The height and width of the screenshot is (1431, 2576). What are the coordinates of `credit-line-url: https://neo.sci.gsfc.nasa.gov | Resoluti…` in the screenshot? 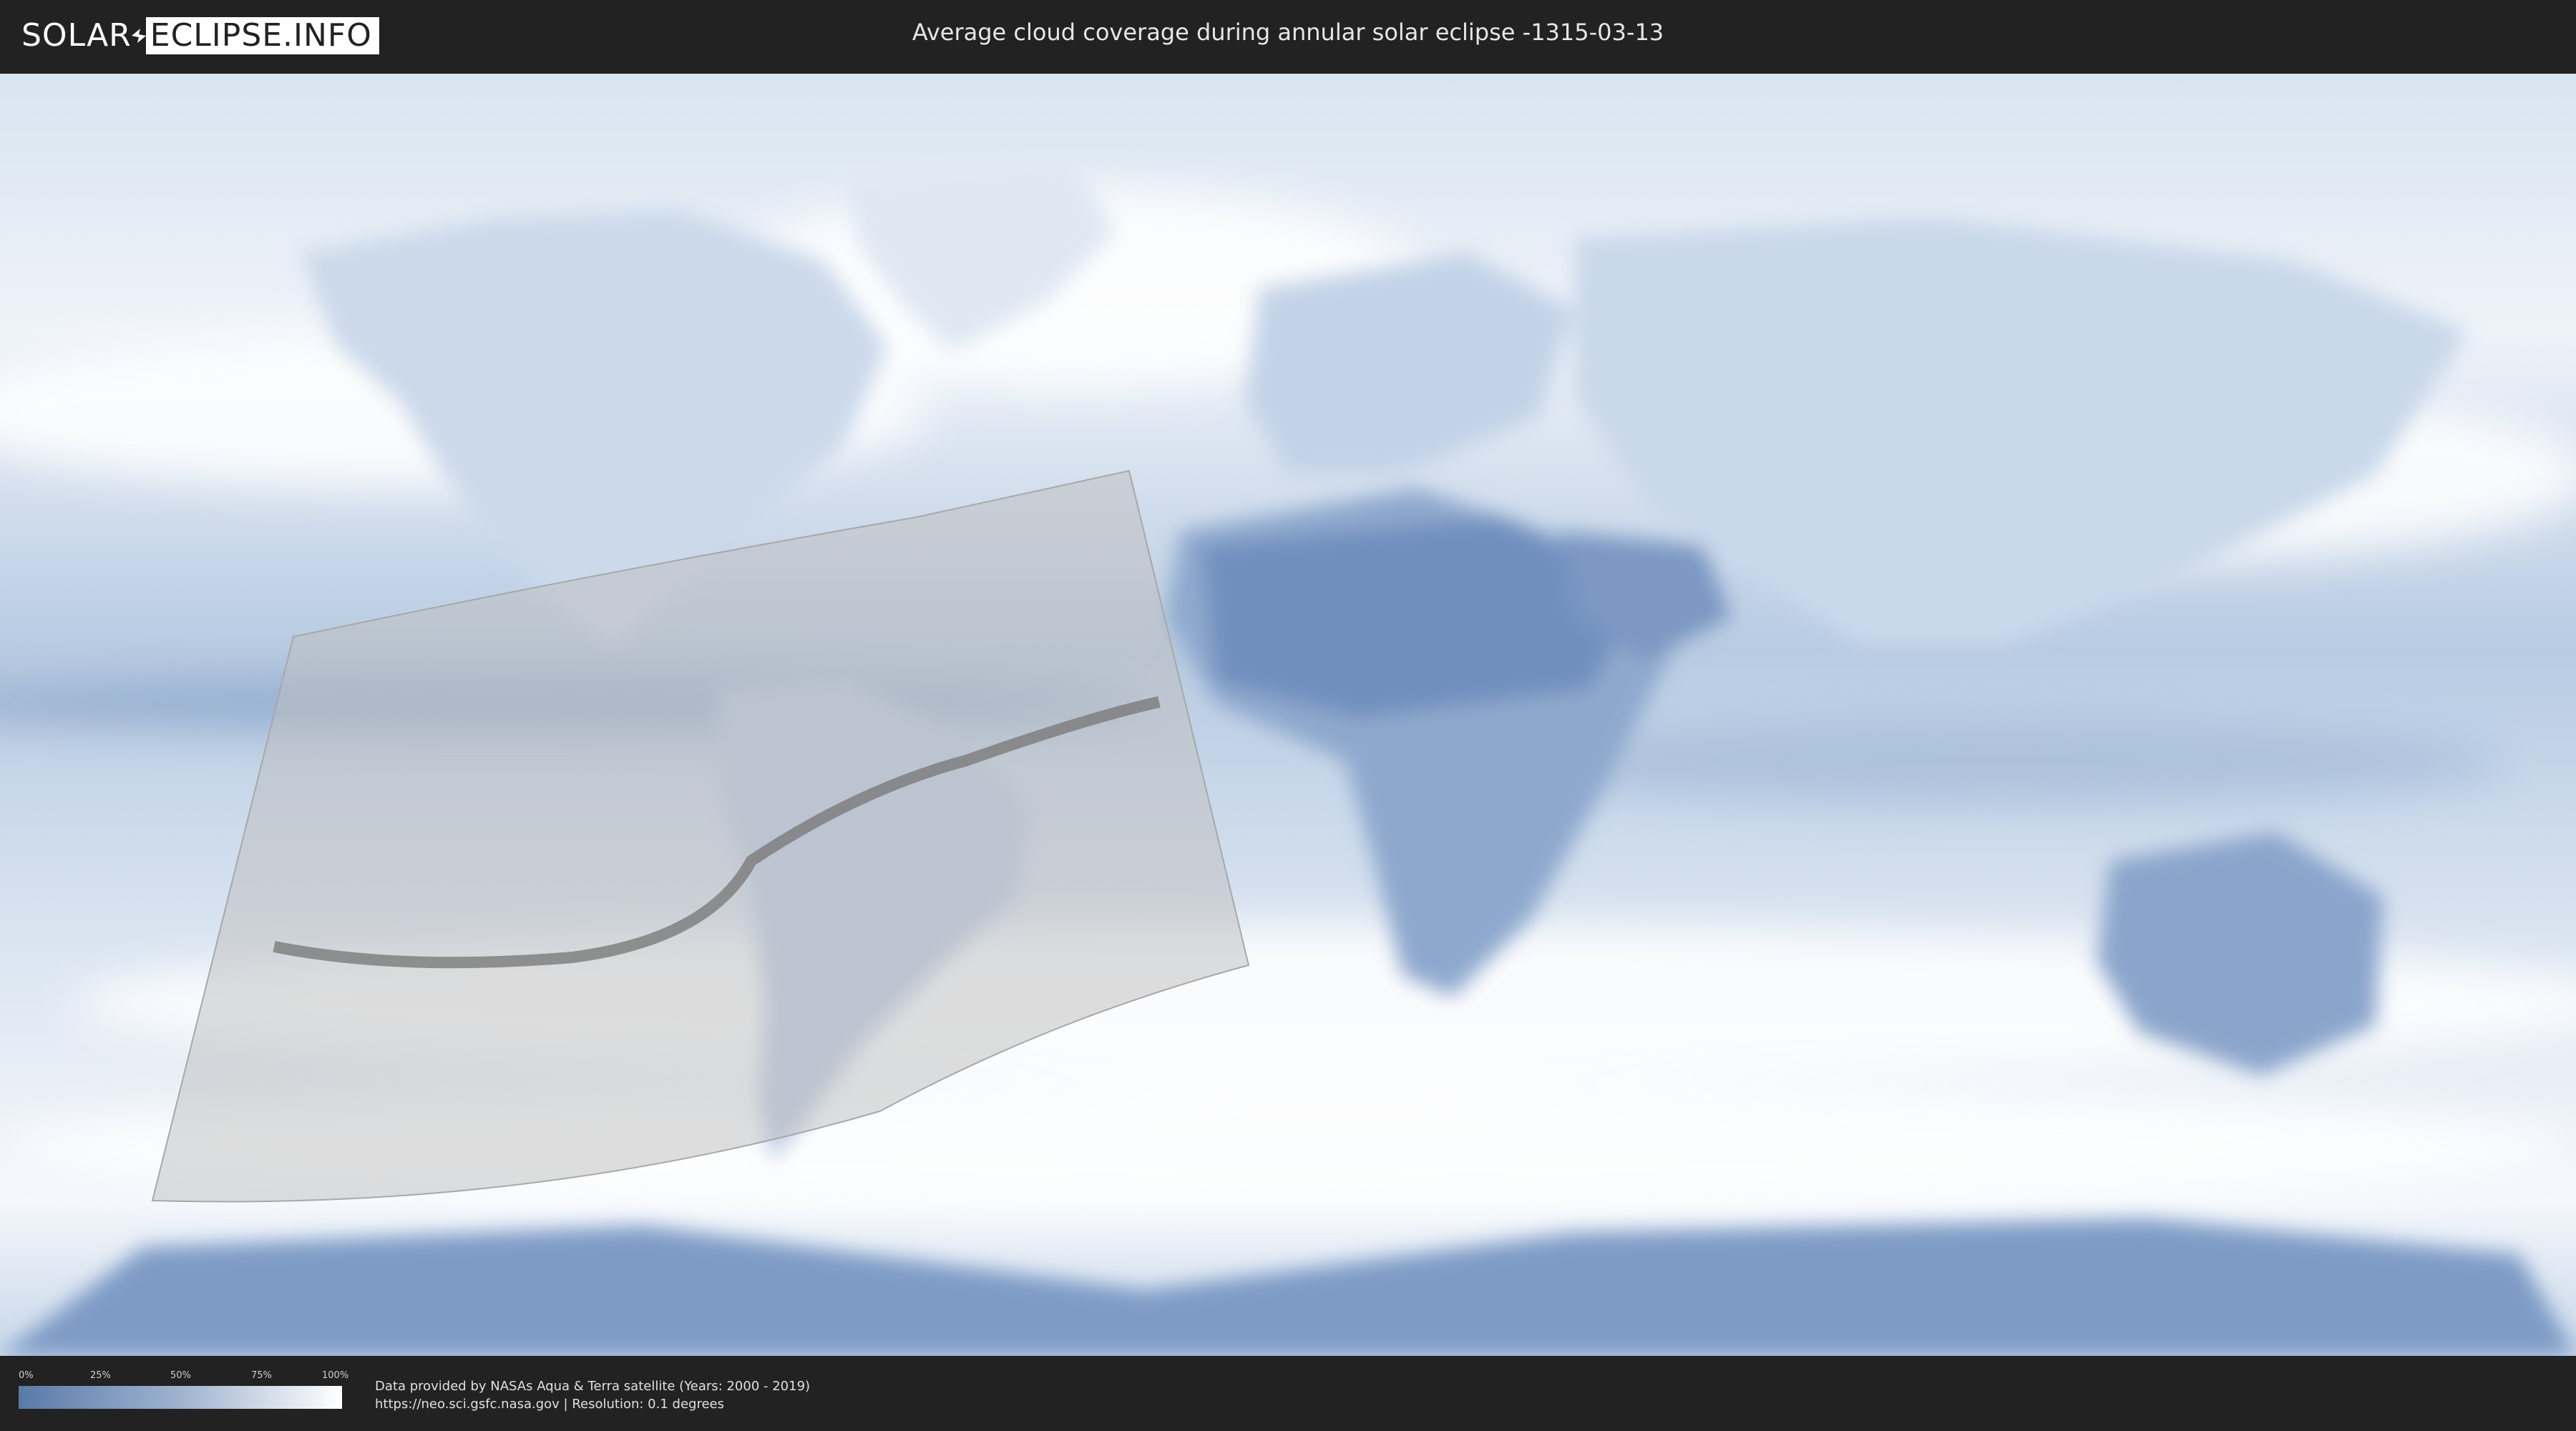 It's located at (592, 1404).